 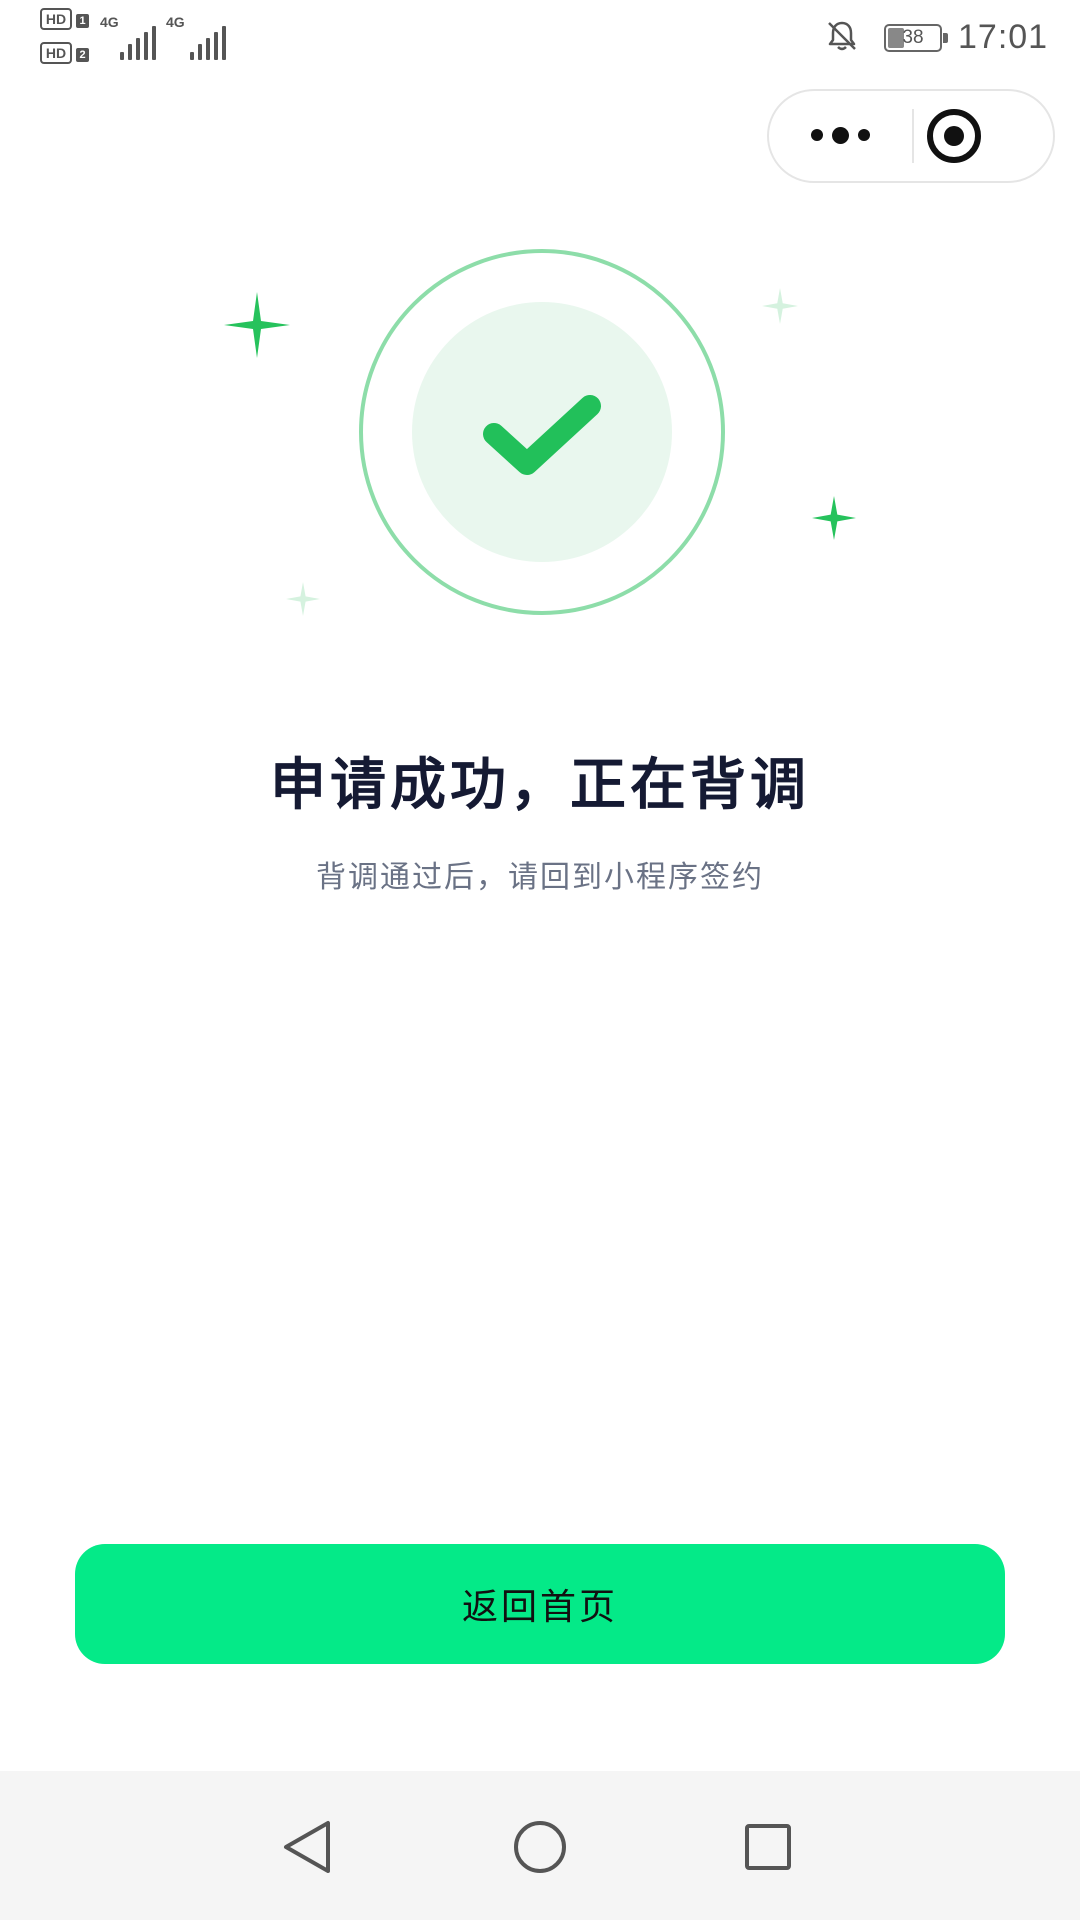 What do you see at coordinates (540, 877) in the screenshot?
I see `result-subtitle: 背调通过后，请回到小程序签约` at bounding box center [540, 877].